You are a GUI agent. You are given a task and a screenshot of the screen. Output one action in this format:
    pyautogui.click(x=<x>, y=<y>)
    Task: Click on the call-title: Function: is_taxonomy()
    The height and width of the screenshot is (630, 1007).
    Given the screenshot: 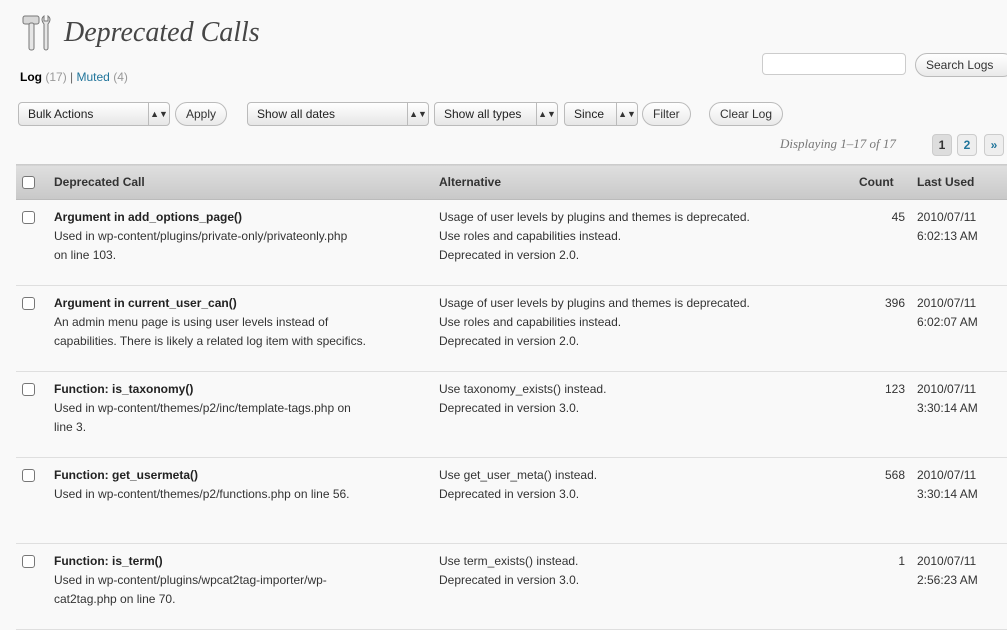 What is the action you would take?
    pyautogui.click(x=124, y=389)
    